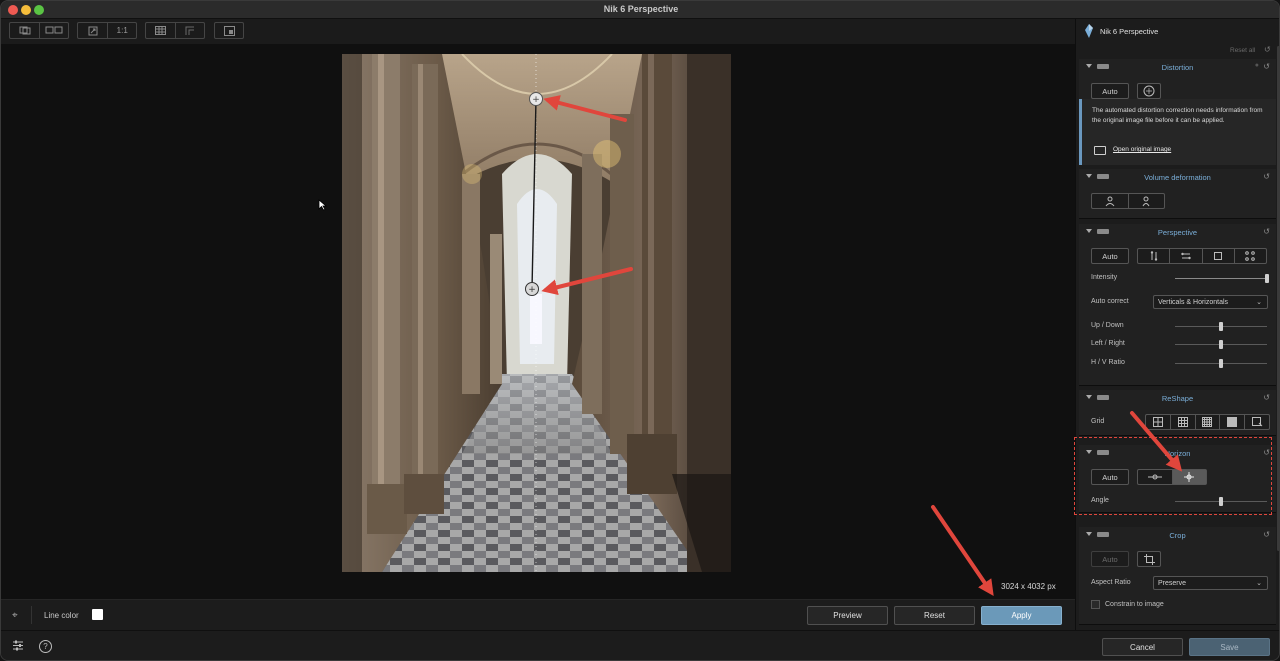 This screenshot has width=1280, height=661. Describe the element at coordinates (1221, 344) in the screenshot. I see `left-right-knob` at that location.